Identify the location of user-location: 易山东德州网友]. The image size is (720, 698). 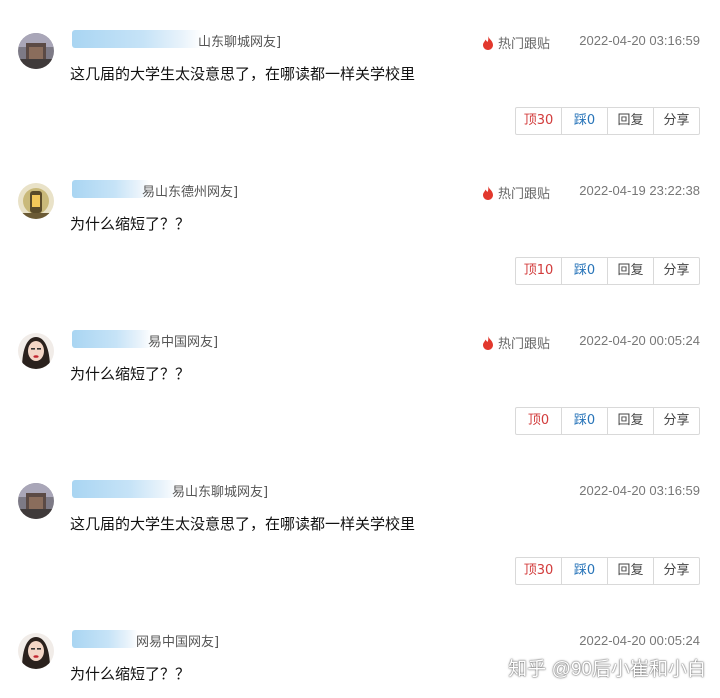
(190, 190).